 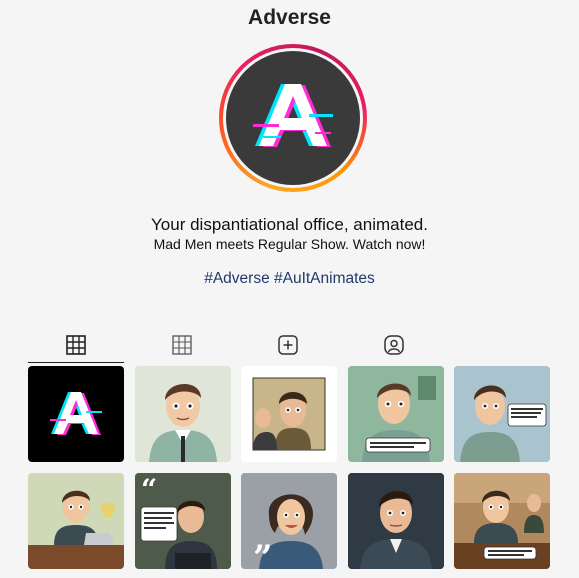 I want to click on cartoon-desk-image, so click(x=76, y=521).